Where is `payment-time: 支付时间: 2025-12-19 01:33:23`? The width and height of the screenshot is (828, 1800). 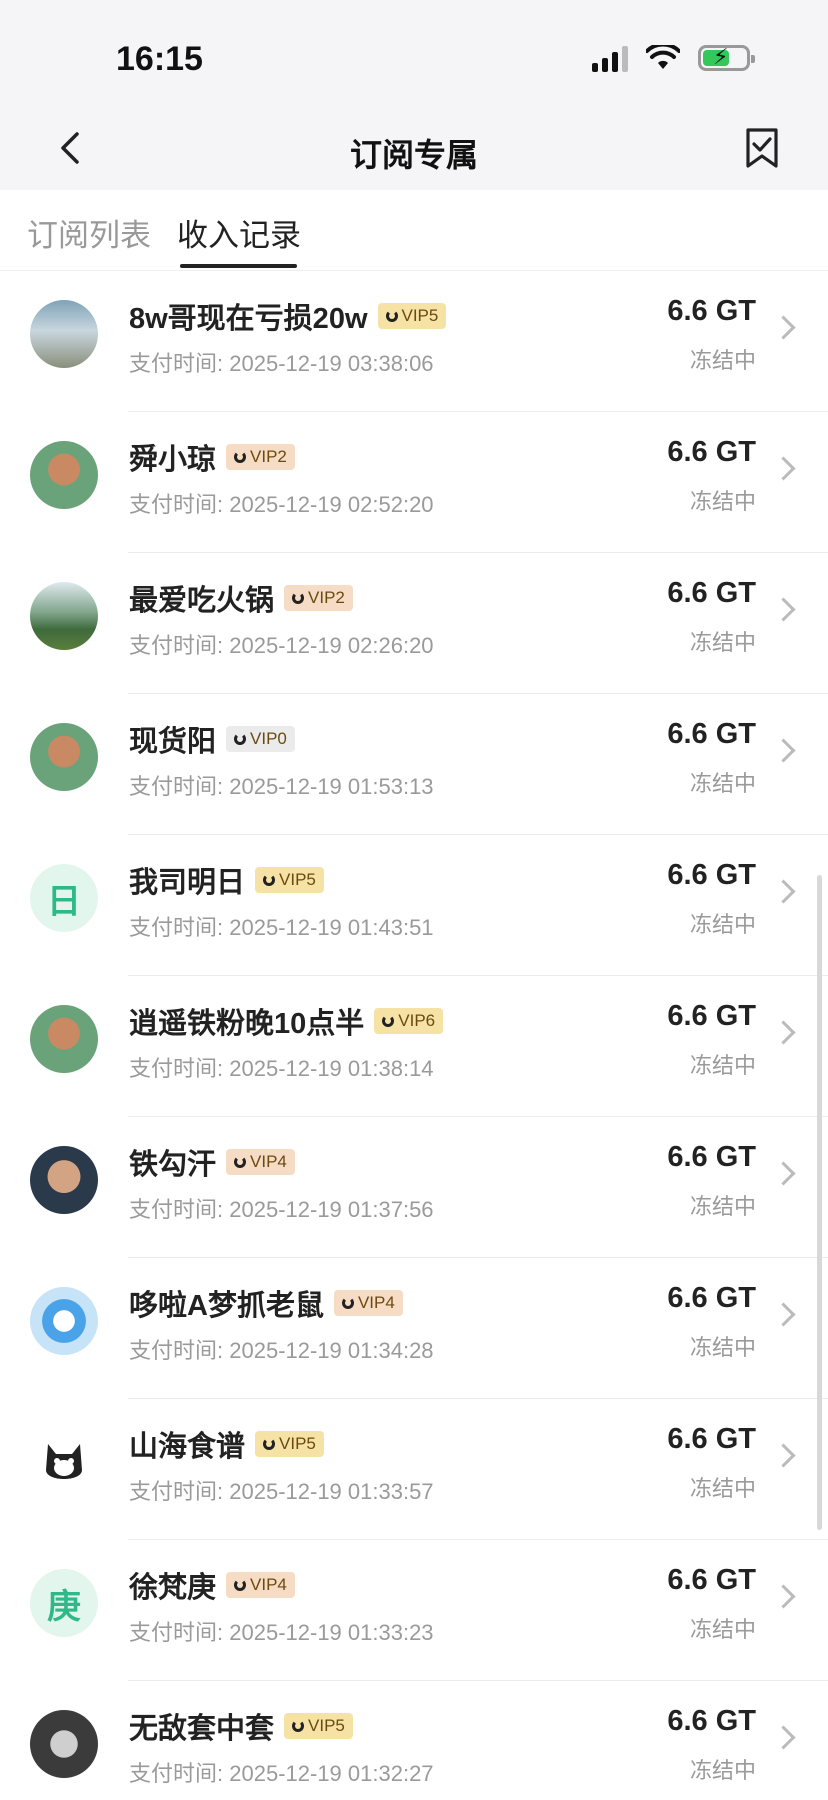
payment-time: 支付时间: 2025-12-19 01:33:23 is located at coordinates (281, 1631).